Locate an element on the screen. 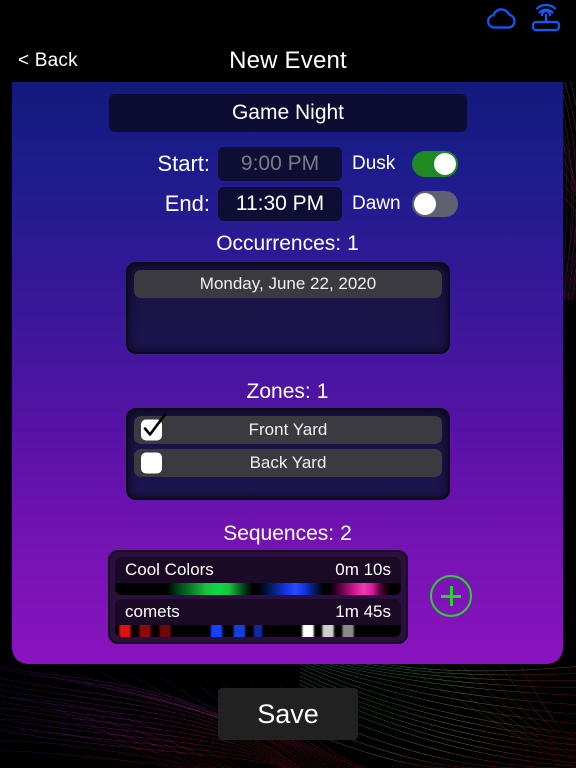 This screenshot has height=768, width=576. dawn-toggle is located at coordinates (435, 204).